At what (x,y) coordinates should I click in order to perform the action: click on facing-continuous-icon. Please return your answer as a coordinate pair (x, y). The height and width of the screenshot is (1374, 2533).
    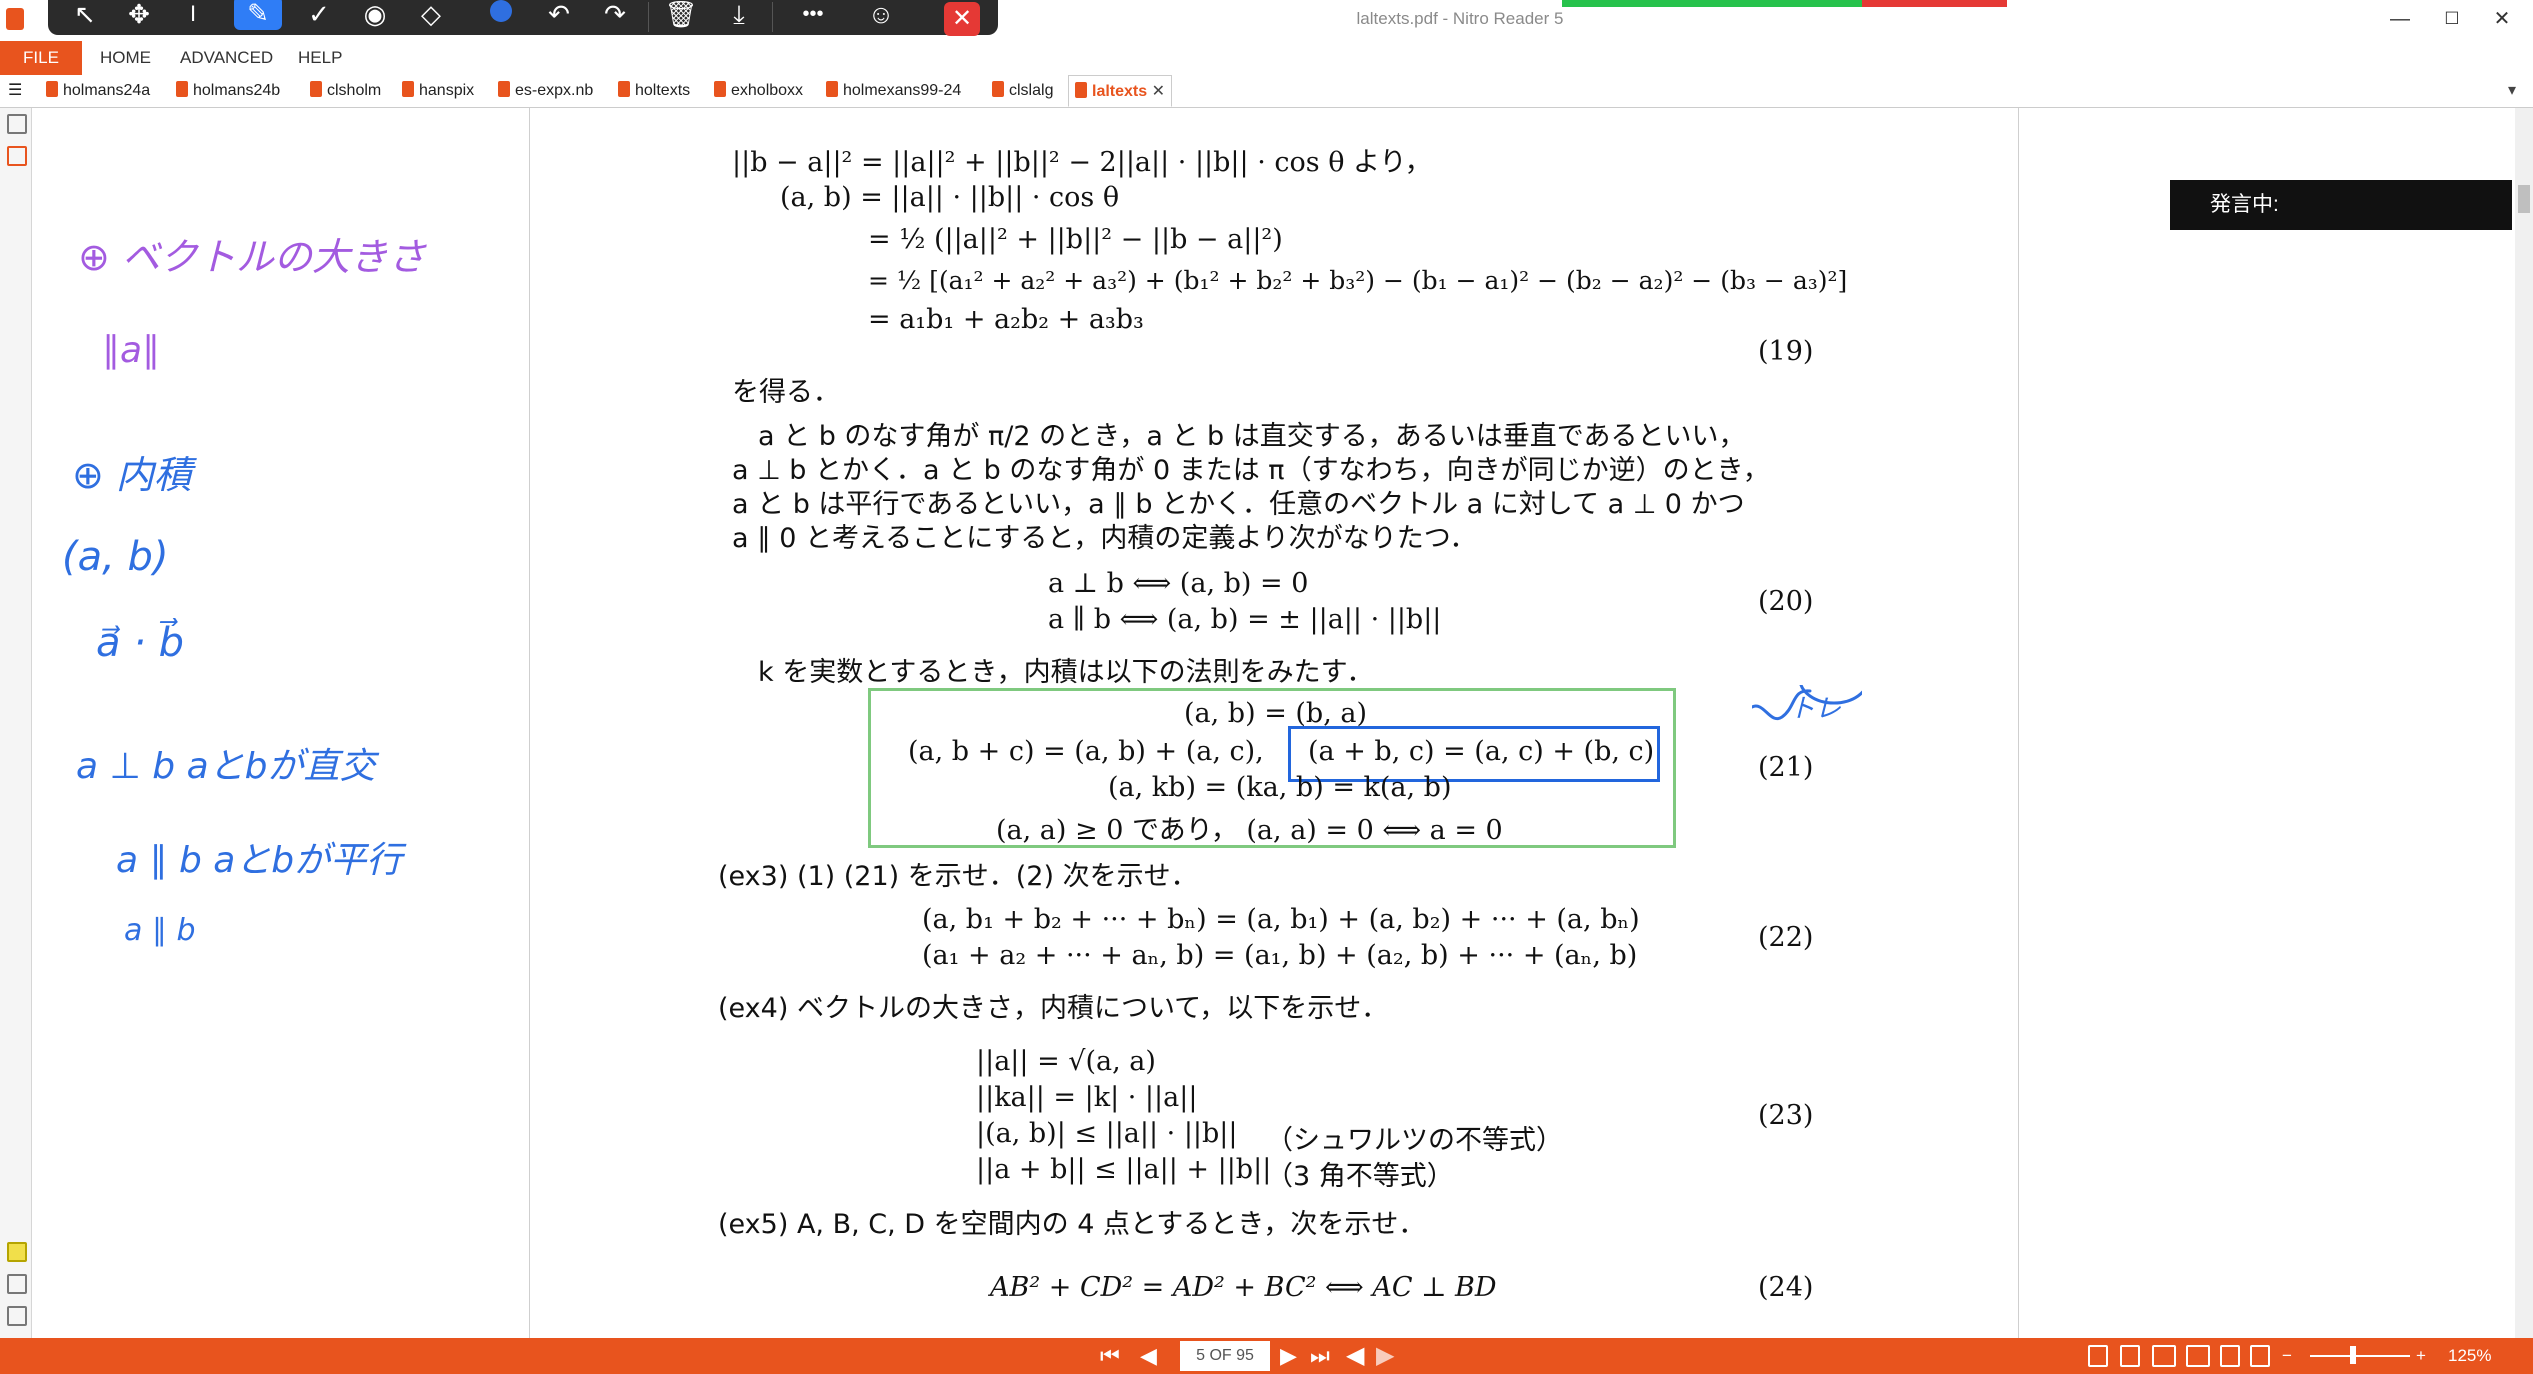
    Looking at the image, I should click on (2198, 1356).